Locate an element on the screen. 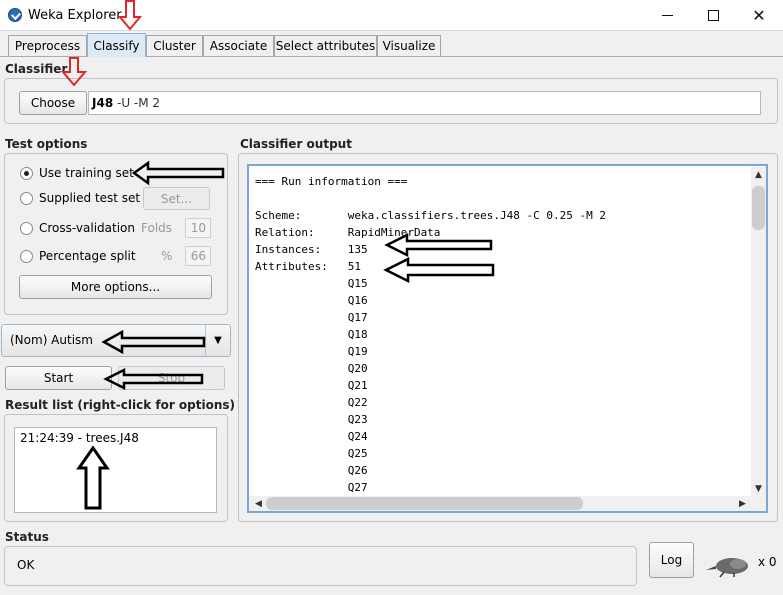 This screenshot has width=783, height=595. choose-button: Choose is located at coordinates (53, 103).